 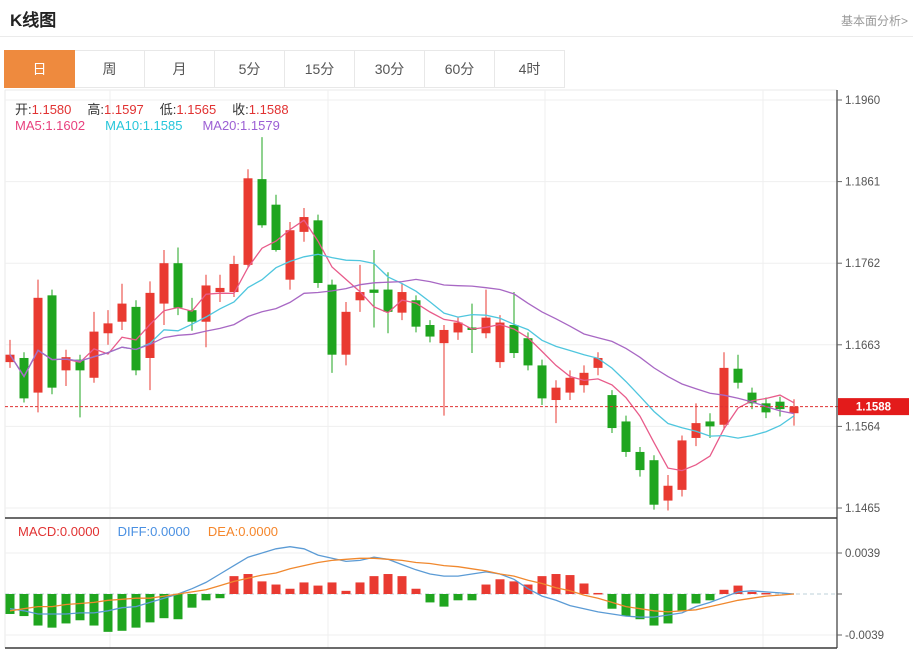 I want to click on page-title: K线图, so click(x=33, y=20).